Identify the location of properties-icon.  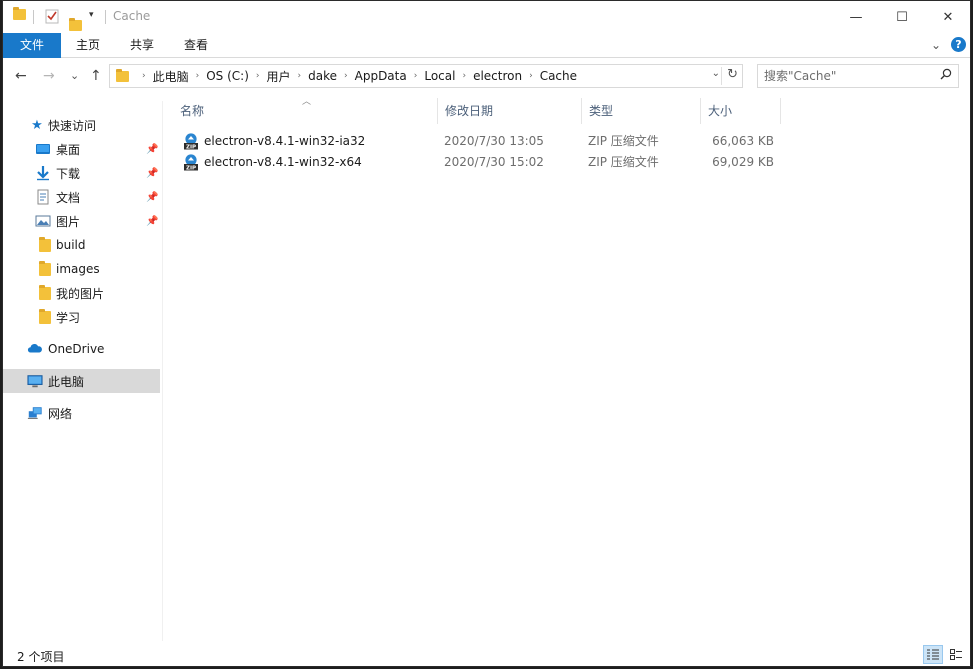
(52, 16).